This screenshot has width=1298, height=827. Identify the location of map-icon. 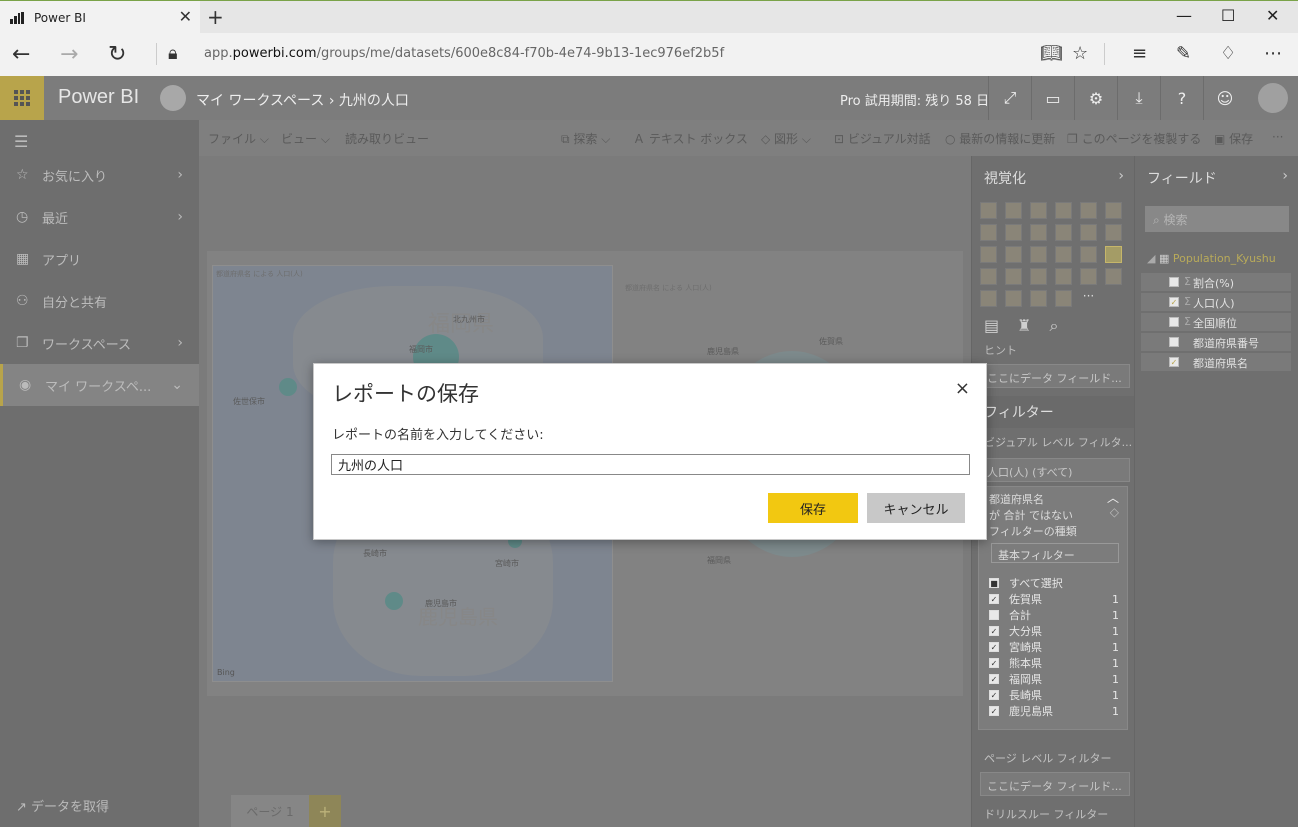
(1113, 254).